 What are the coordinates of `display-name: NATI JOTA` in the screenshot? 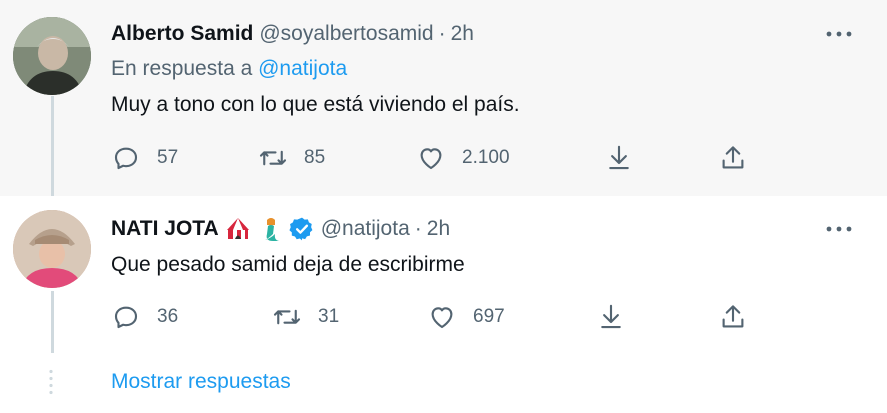 It's located at (165, 229).